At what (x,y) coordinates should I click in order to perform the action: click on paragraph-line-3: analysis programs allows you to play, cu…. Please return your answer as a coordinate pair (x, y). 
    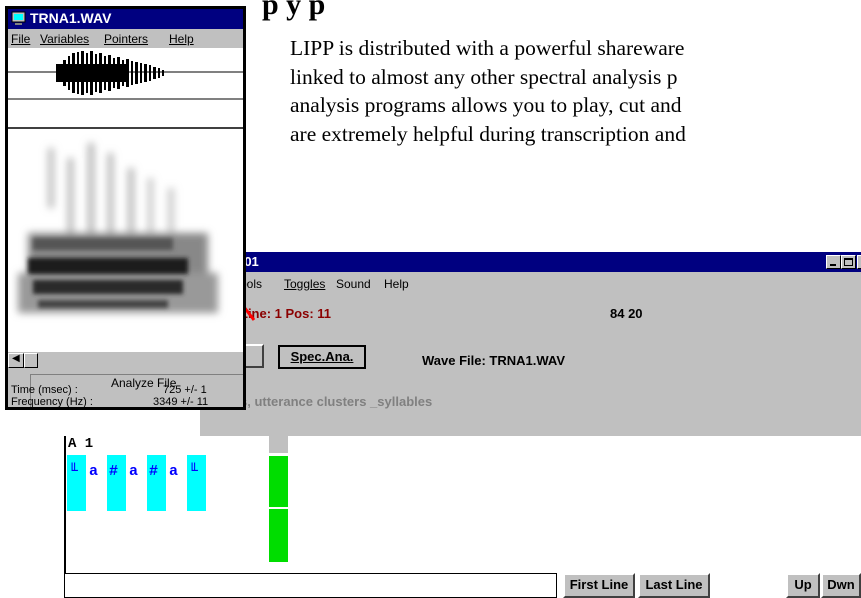
    Looking at the image, I should click on (486, 105).